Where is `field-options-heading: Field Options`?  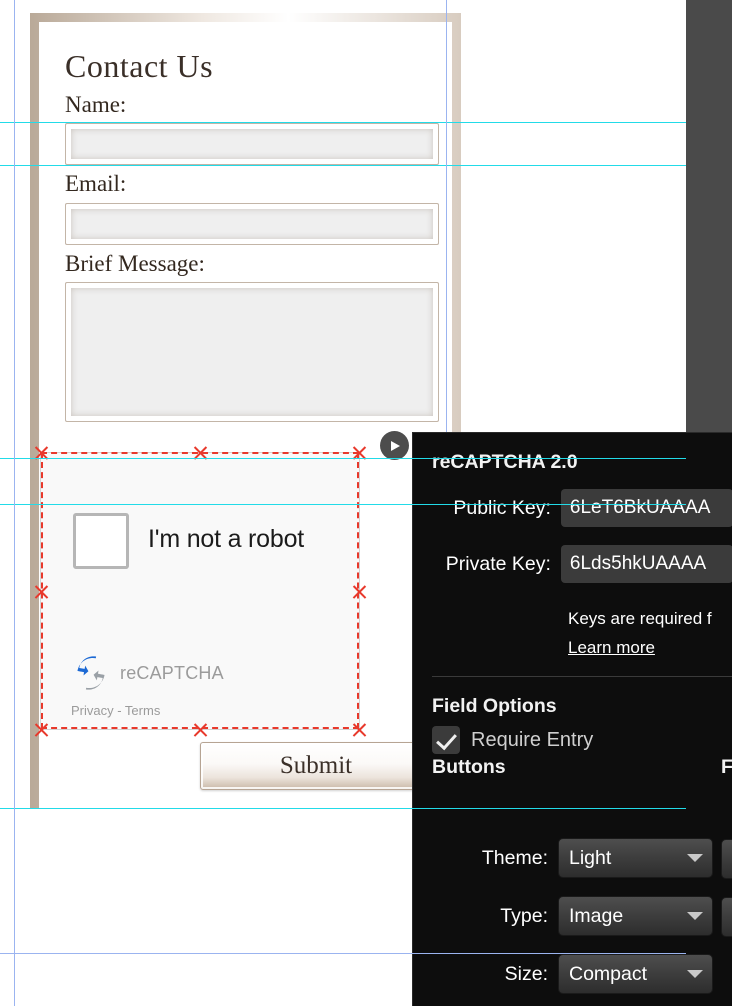
field-options-heading: Field Options is located at coordinates (494, 706).